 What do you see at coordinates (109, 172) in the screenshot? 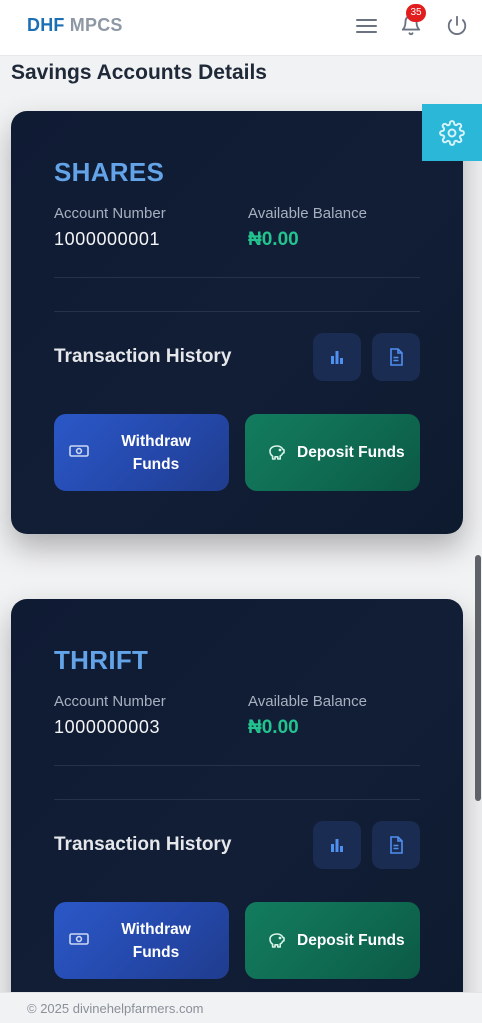
I see `account-name: SHARES` at bounding box center [109, 172].